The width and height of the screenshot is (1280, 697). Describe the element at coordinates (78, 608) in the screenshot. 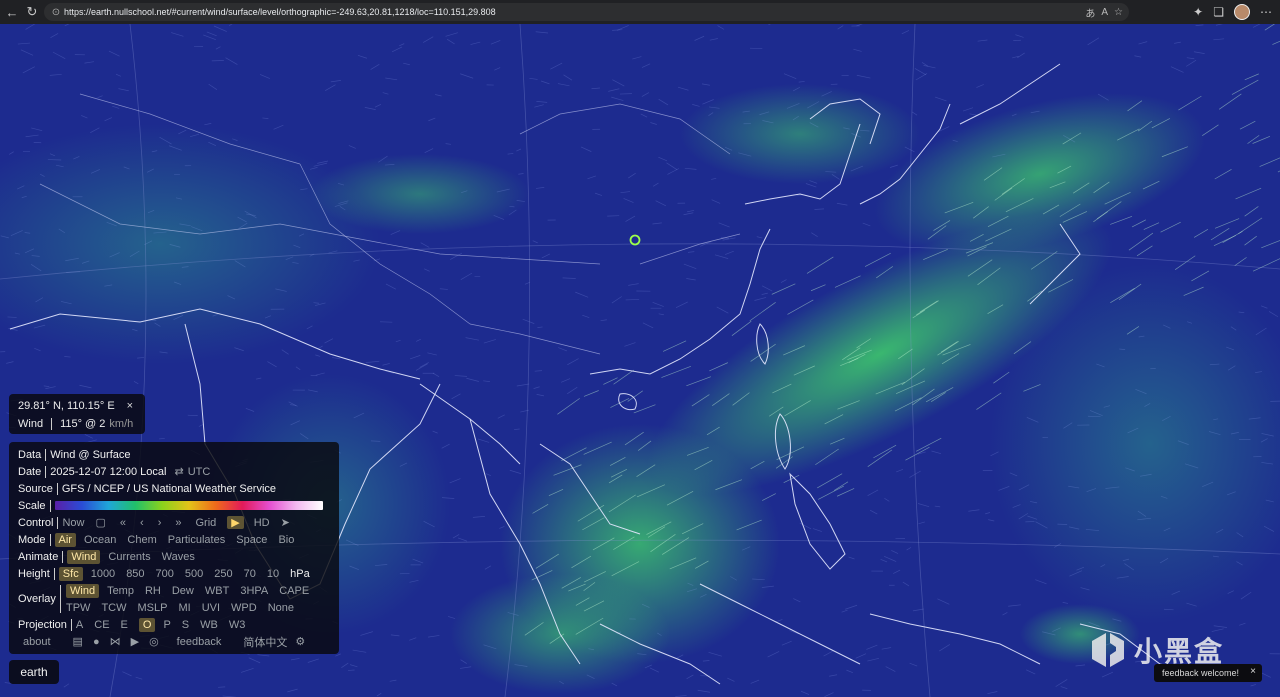

I see `overlay-option-tpw: TPW` at that location.